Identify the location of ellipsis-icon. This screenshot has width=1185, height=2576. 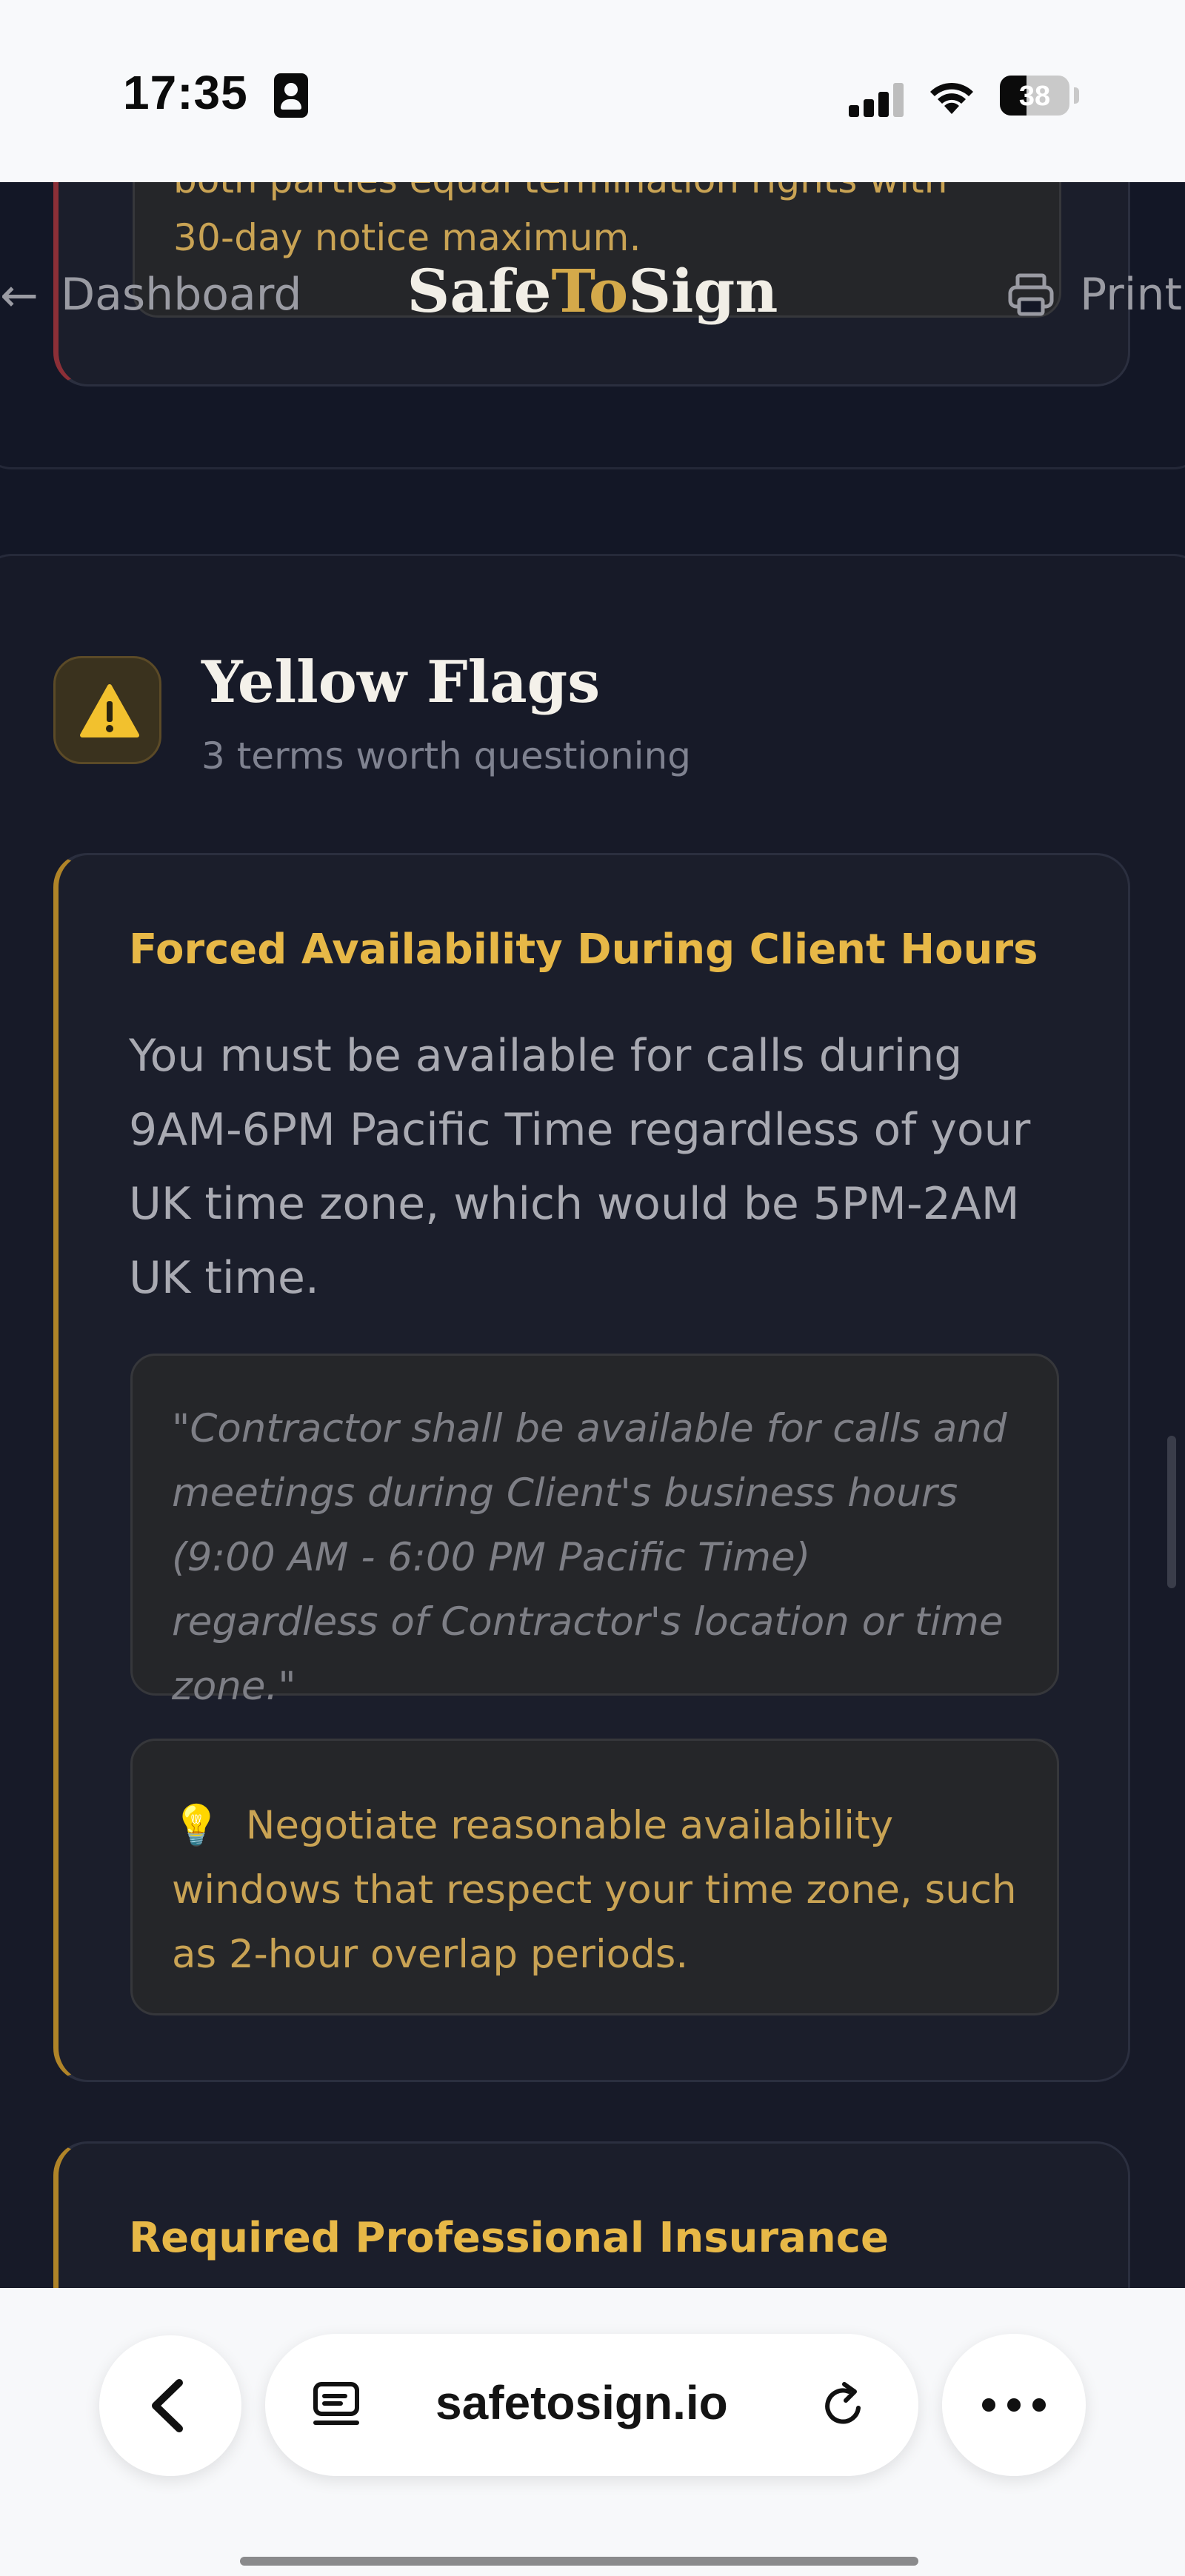
(1014, 2405).